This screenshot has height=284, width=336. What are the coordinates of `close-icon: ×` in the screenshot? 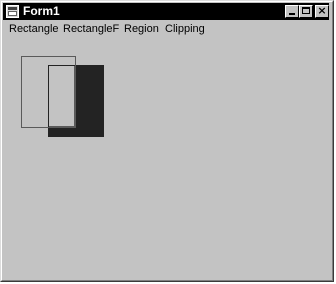 It's located at (322, 10).